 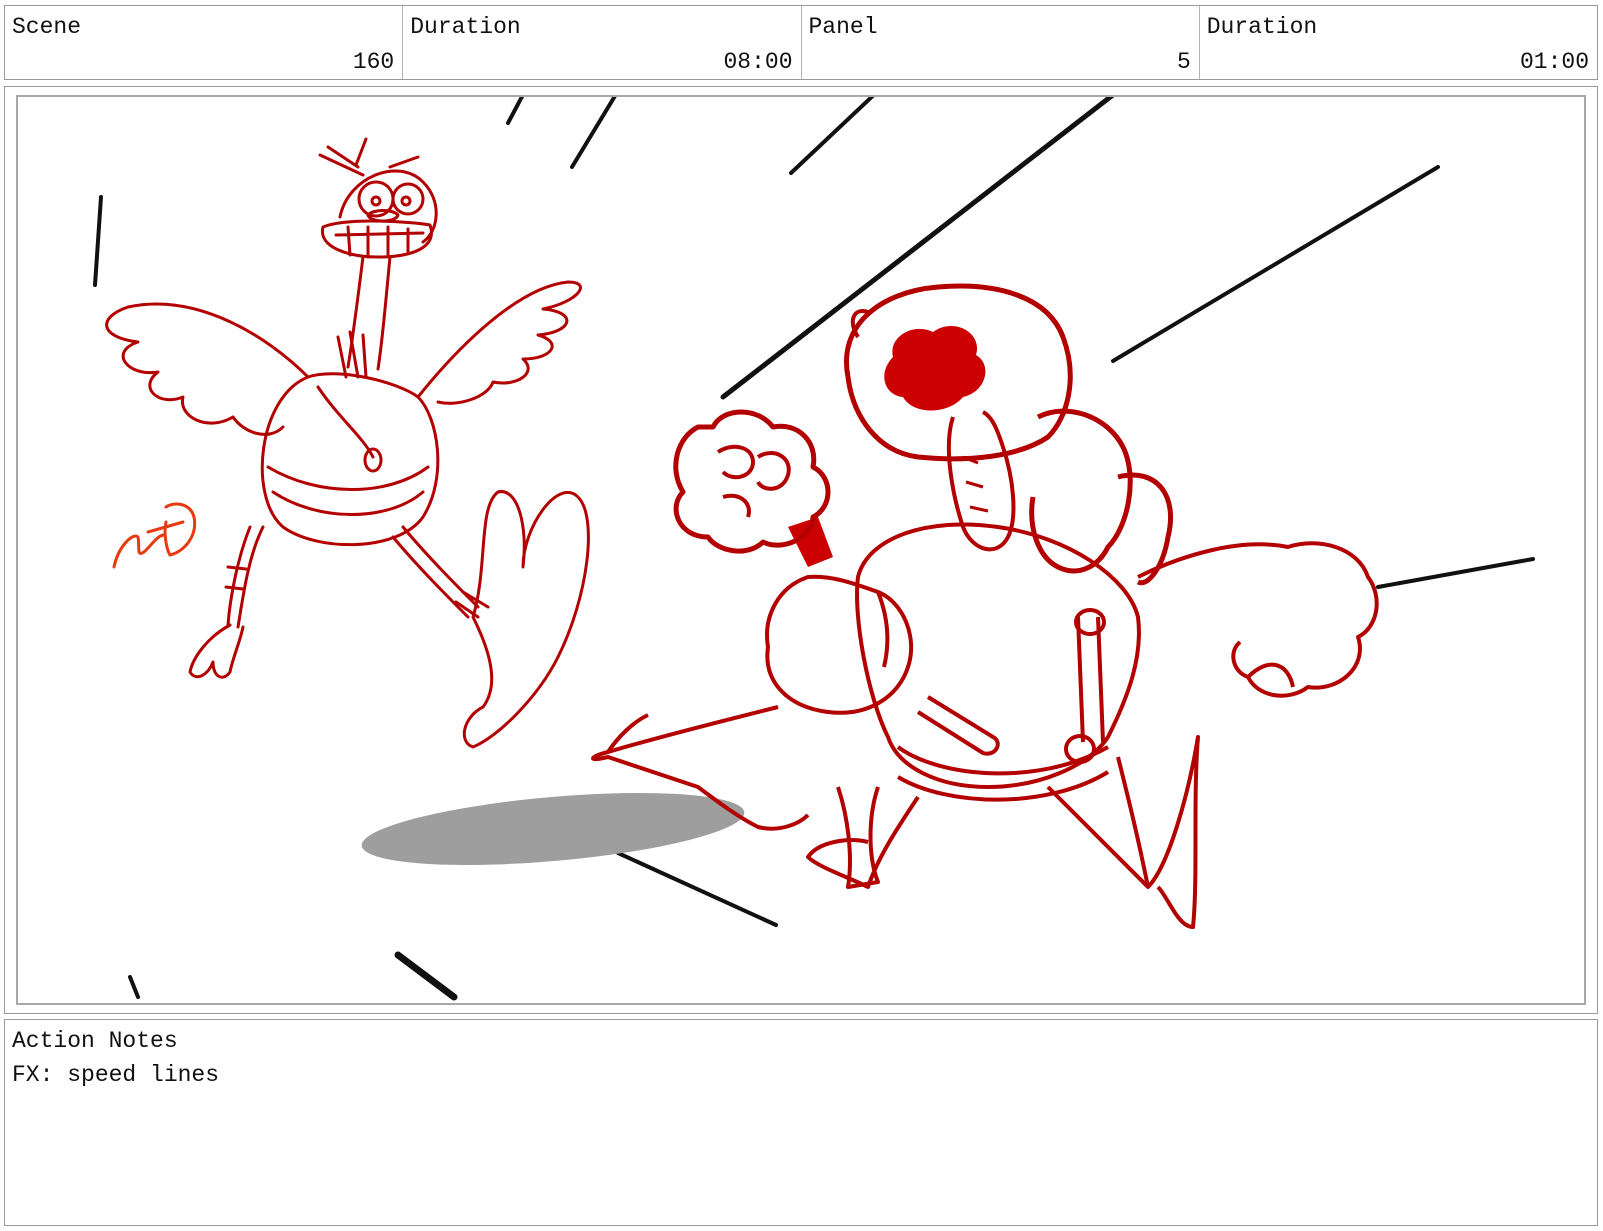 What do you see at coordinates (602, 42) in the screenshot?
I see `scene-duration-cell: Duration 08:00` at bounding box center [602, 42].